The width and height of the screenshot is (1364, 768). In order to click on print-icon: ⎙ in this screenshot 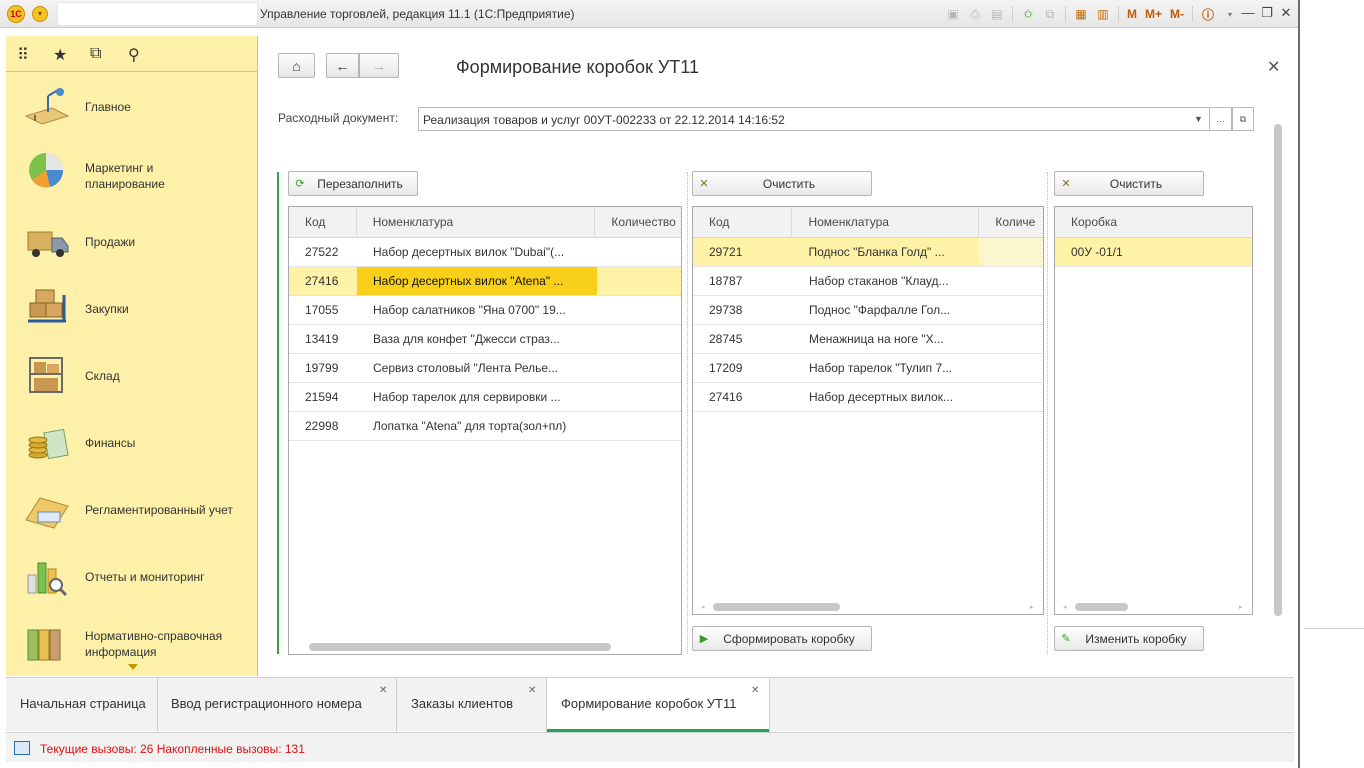, I will do `click(975, 14)`.